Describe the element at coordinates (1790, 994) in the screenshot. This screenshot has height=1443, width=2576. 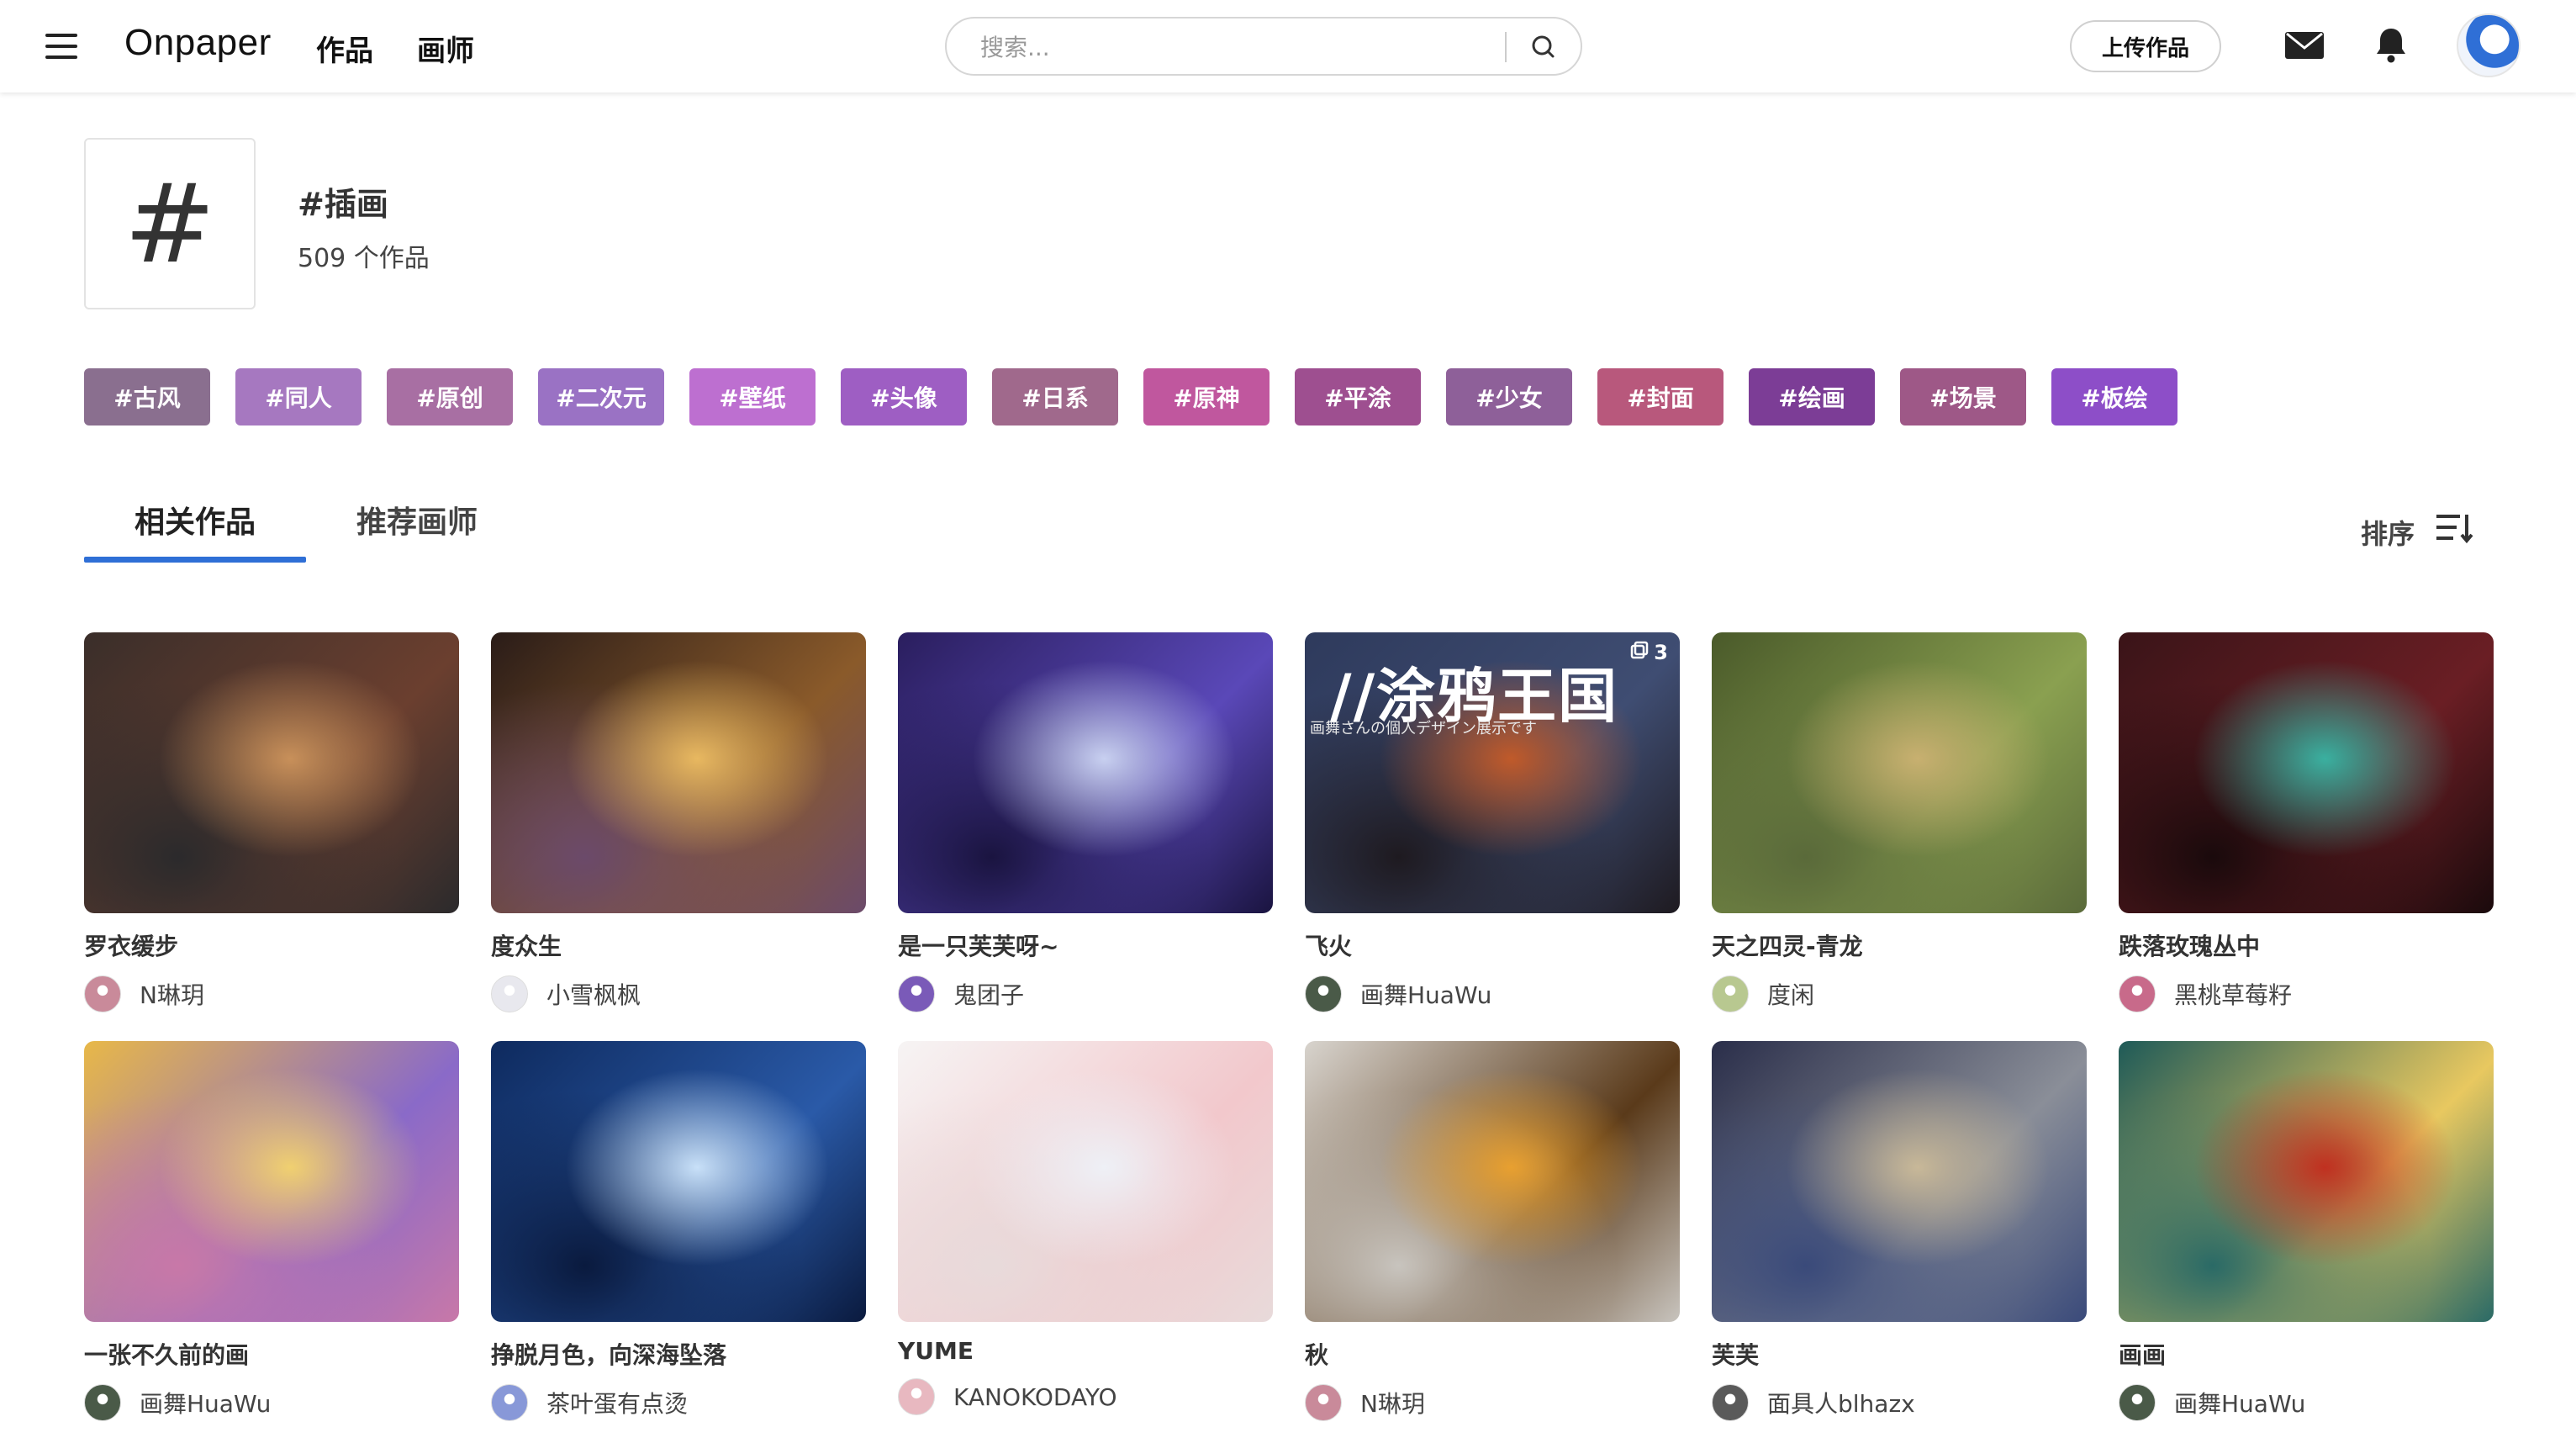
I see `author-name: 度闲` at that location.